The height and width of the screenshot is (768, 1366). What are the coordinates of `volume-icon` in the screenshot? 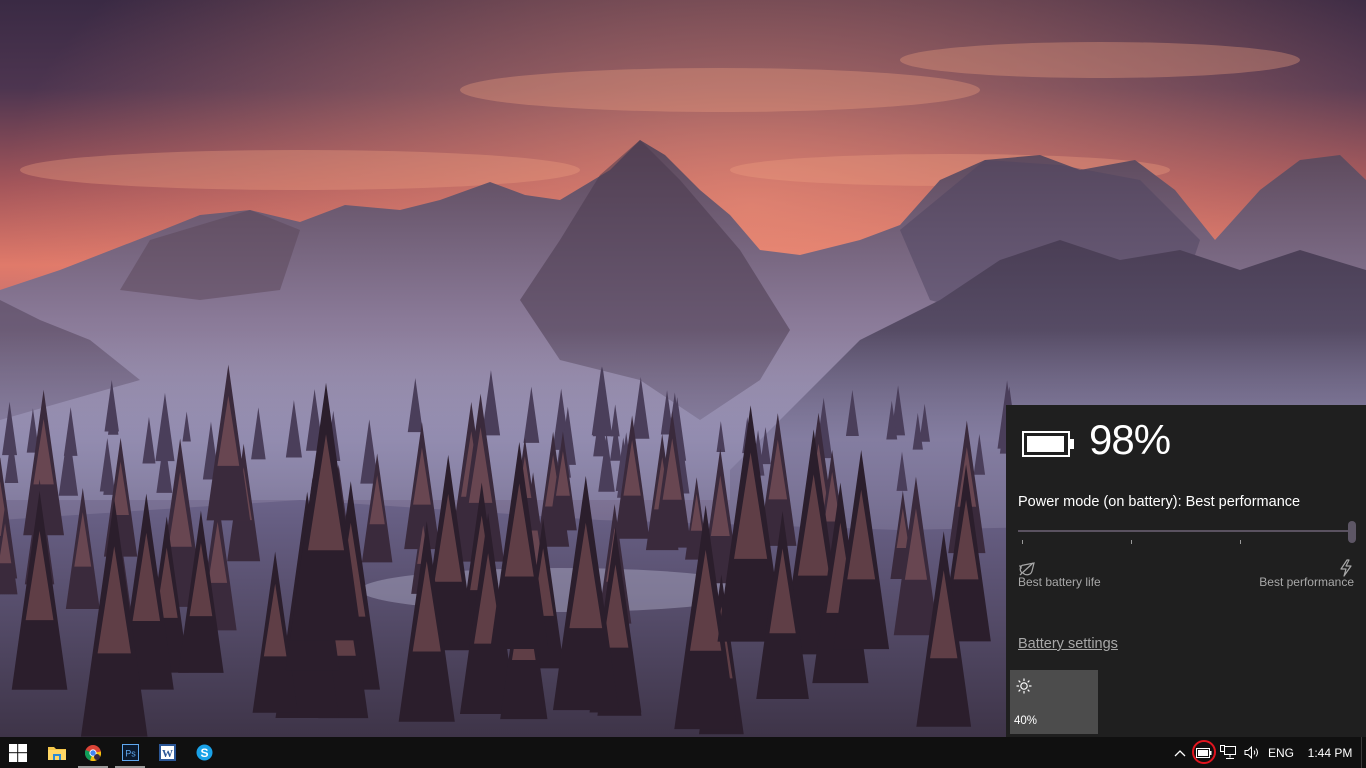 It's located at (1251, 752).